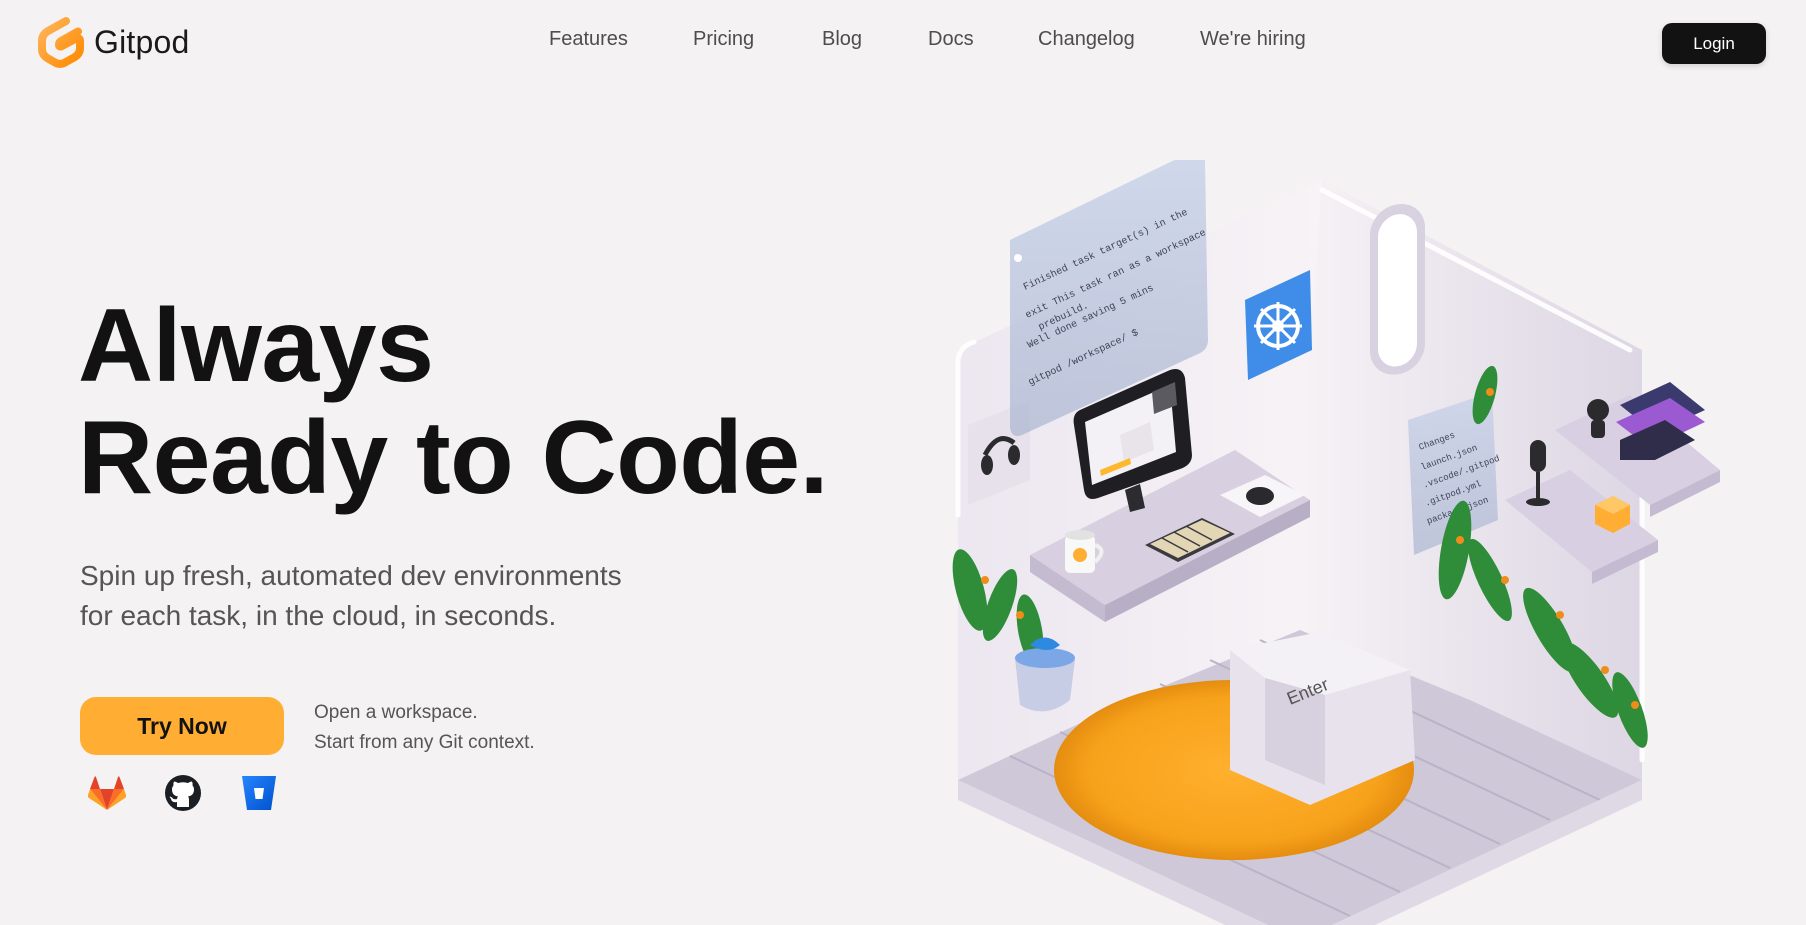 This screenshot has width=1806, height=925. Describe the element at coordinates (182, 726) in the screenshot. I see `try-now-button: Try Now` at that location.